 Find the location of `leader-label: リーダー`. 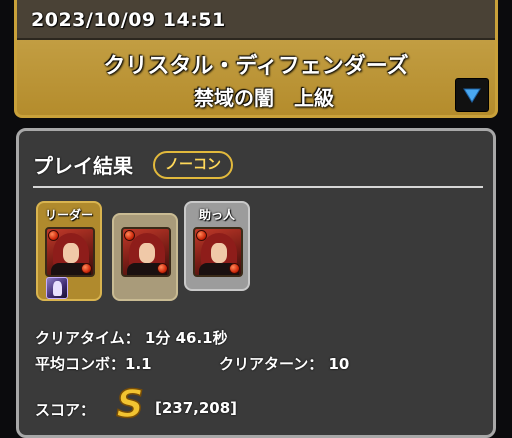

leader-label: リーダー is located at coordinates (68, 215).